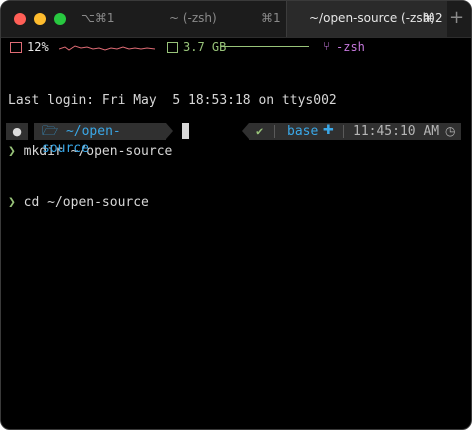 The height and width of the screenshot is (431, 474). What do you see at coordinates (185, 131) in the screenshot?
I see `text-cursor` at bounding box center [185, 131].